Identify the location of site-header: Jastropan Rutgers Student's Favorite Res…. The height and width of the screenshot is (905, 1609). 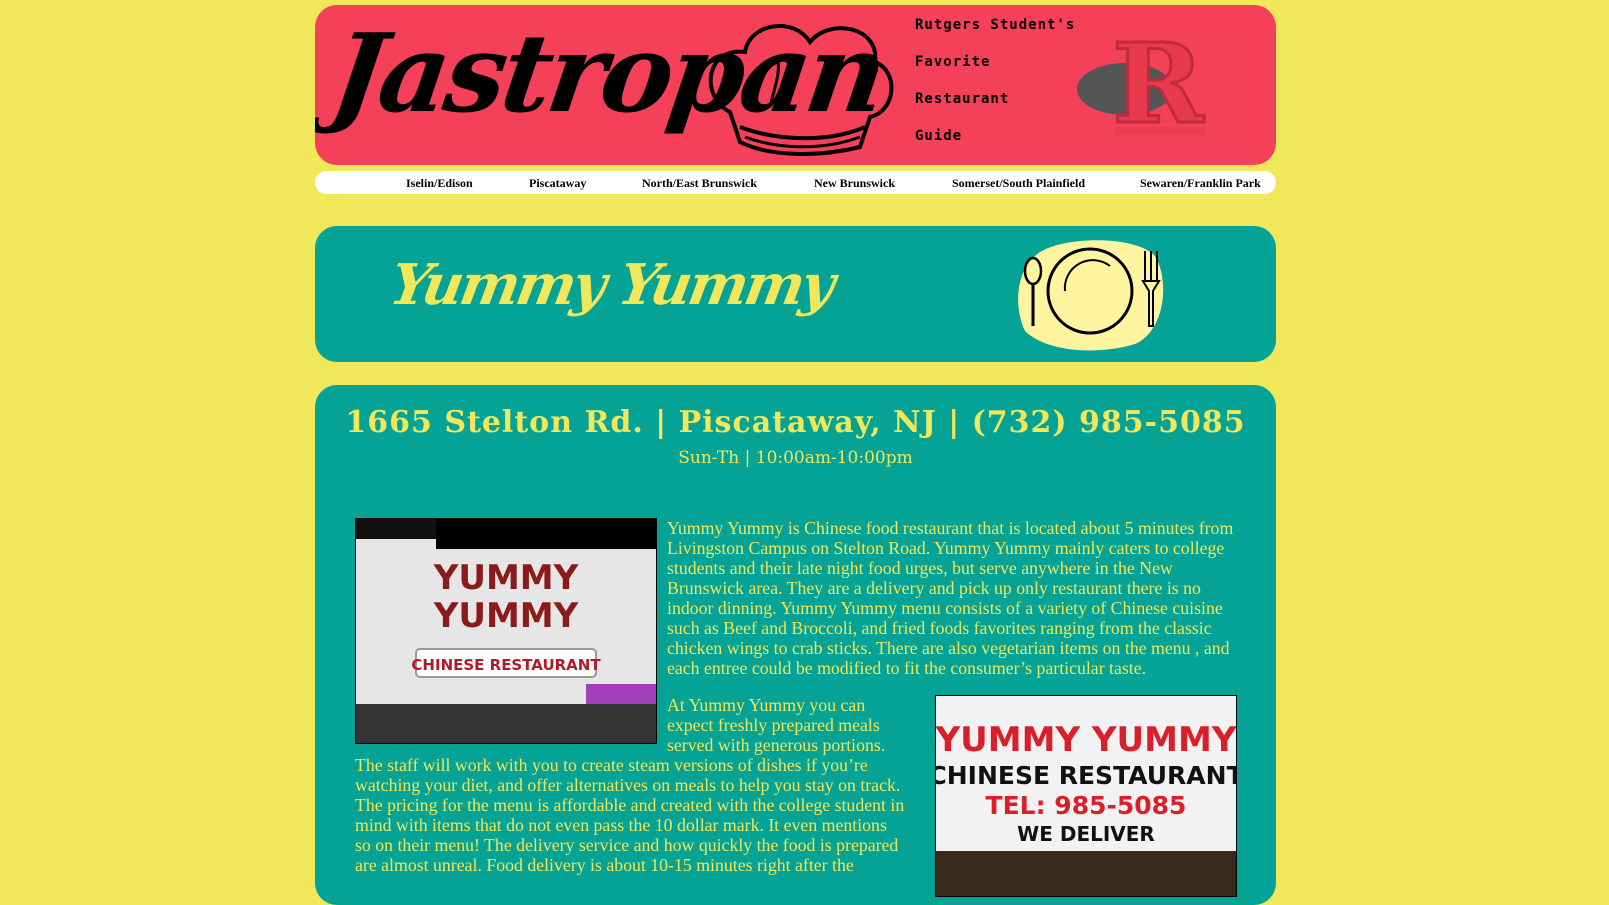
(795, 85).